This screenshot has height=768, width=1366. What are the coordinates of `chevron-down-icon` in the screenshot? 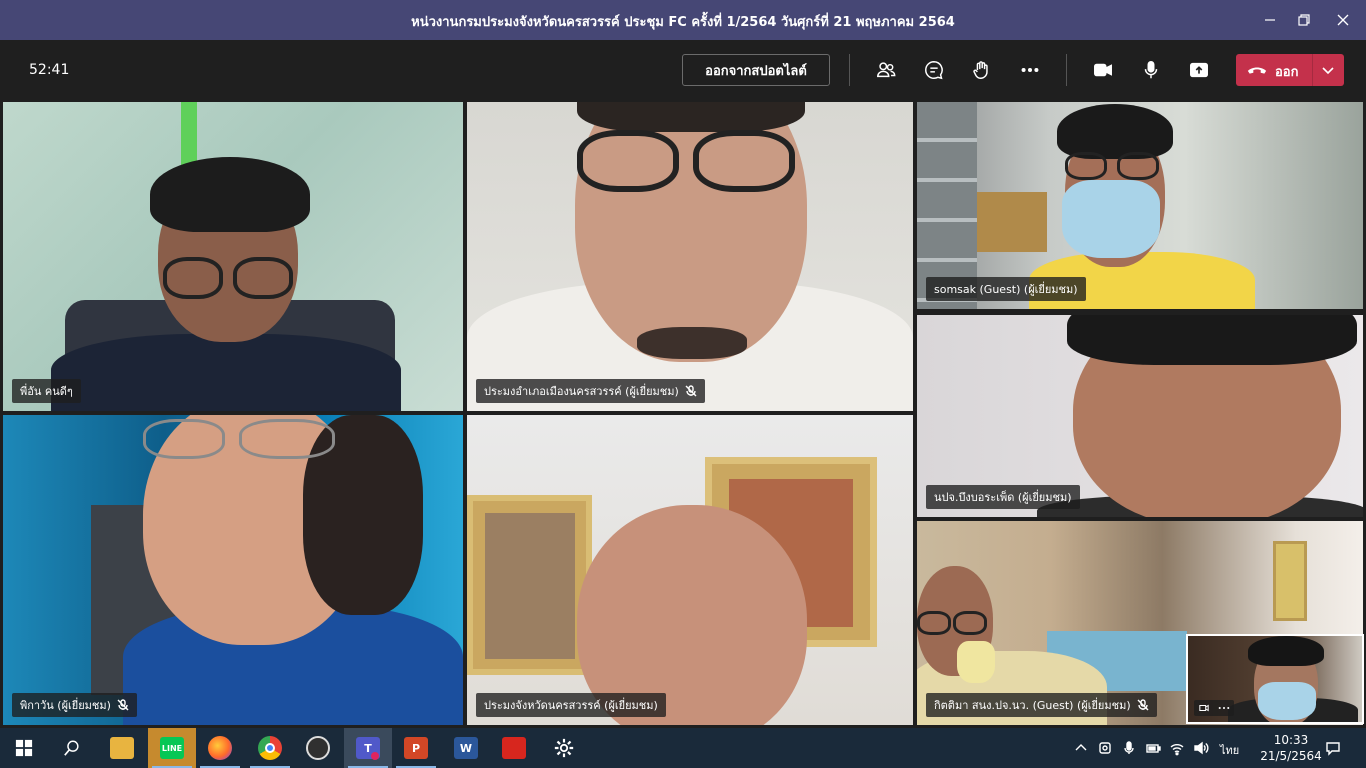 It's located at (1328, 70).